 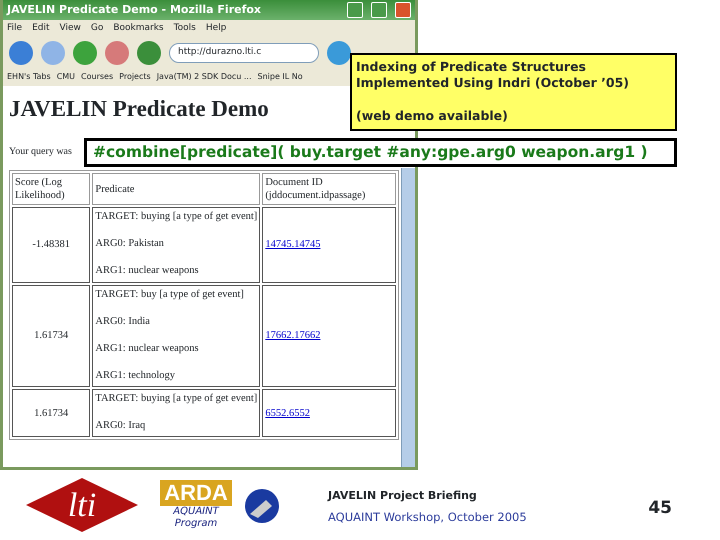 What do you see at coordinates (29, 77) in the screenshot?
I see `bookmark-item: EHN's Tabs` at bounding box center [29, 77].